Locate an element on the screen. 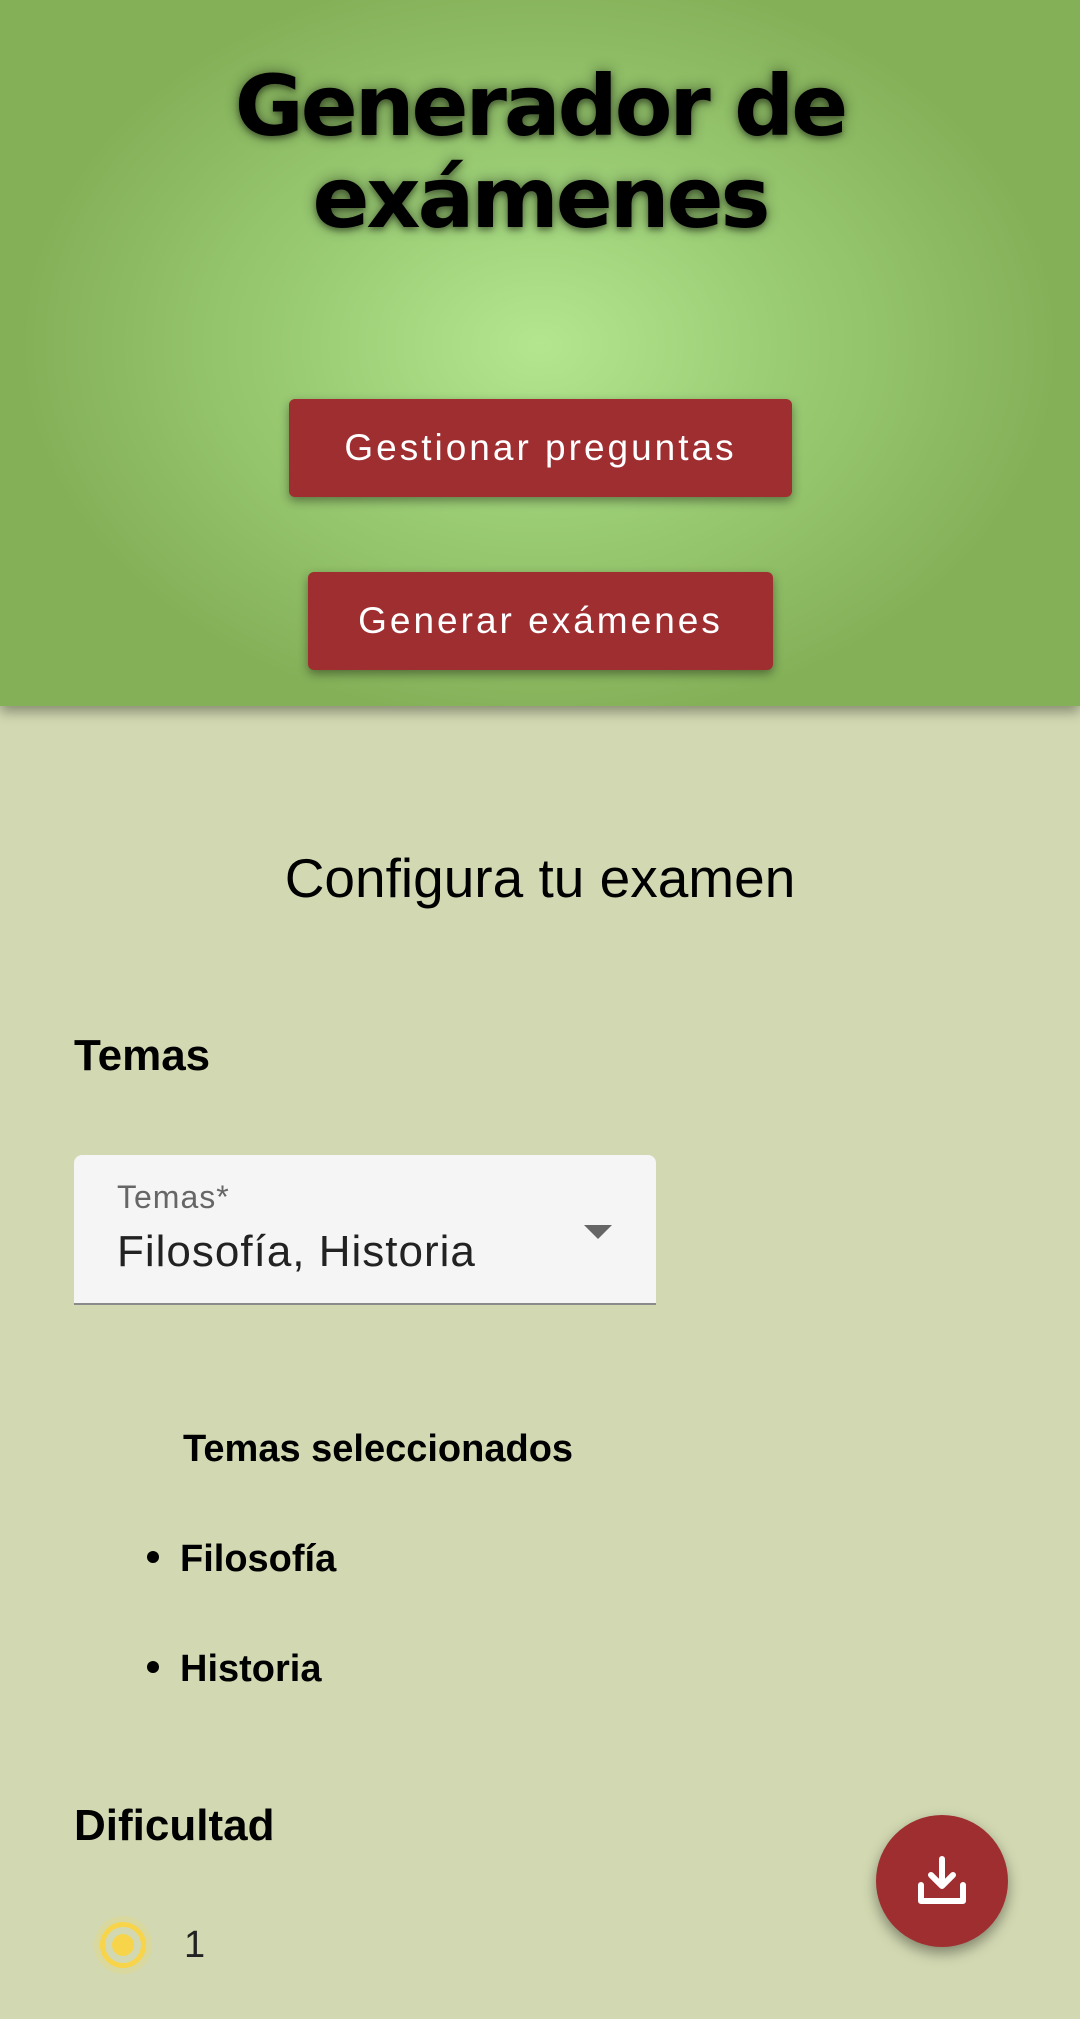  download-icon is located at coordinates (942, 1880).